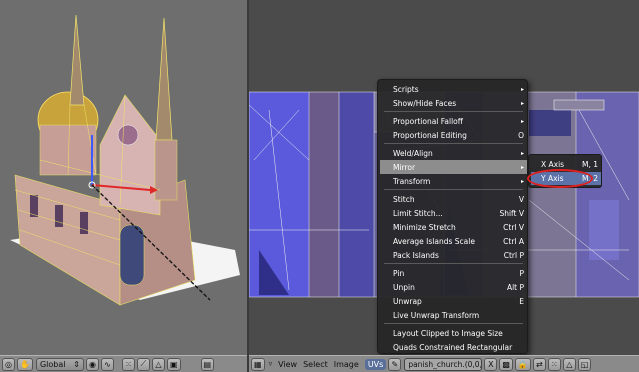 The height and width of the screenshot is (372, 639). I want to click on transform-widget-toggle: ✋, so click(25, 364).